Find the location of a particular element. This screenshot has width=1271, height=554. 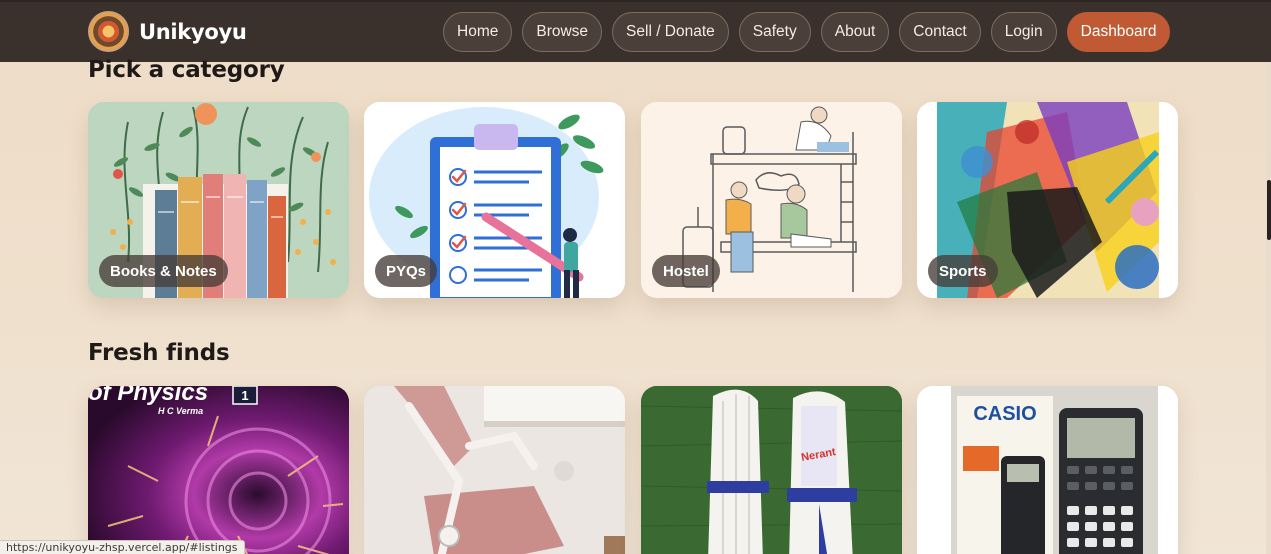

book-cover-title: of Physics is located at coordinates (148, 396).